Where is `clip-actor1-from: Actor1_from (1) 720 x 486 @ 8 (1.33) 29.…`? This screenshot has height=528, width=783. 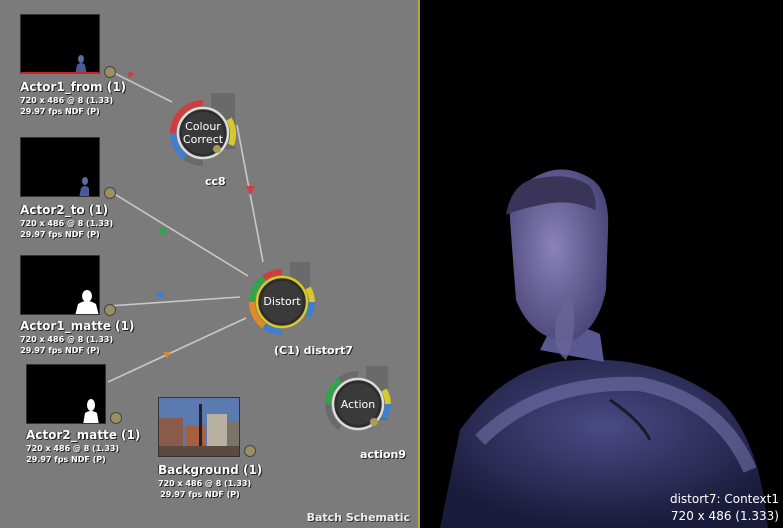
clip-actor1-from: Actor1_from (1) 720 x 486 @ 8 (1.33) 29.… is located at coordinates (73, 70).